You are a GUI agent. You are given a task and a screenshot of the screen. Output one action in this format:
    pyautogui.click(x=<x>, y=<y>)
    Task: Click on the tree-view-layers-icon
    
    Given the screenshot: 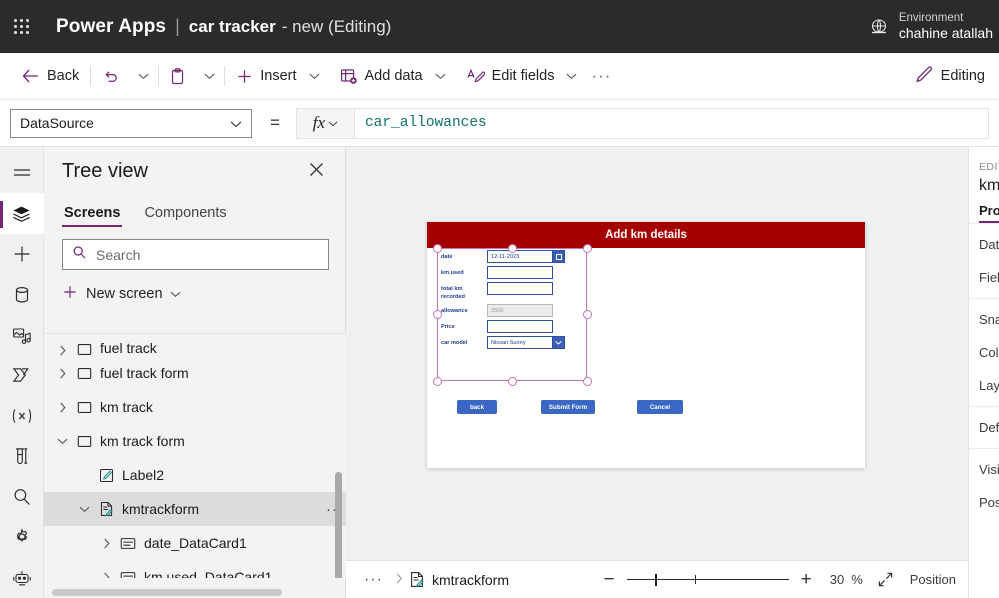 What is the action you would take?
    pyautogui.click(x=22, y=213)
    